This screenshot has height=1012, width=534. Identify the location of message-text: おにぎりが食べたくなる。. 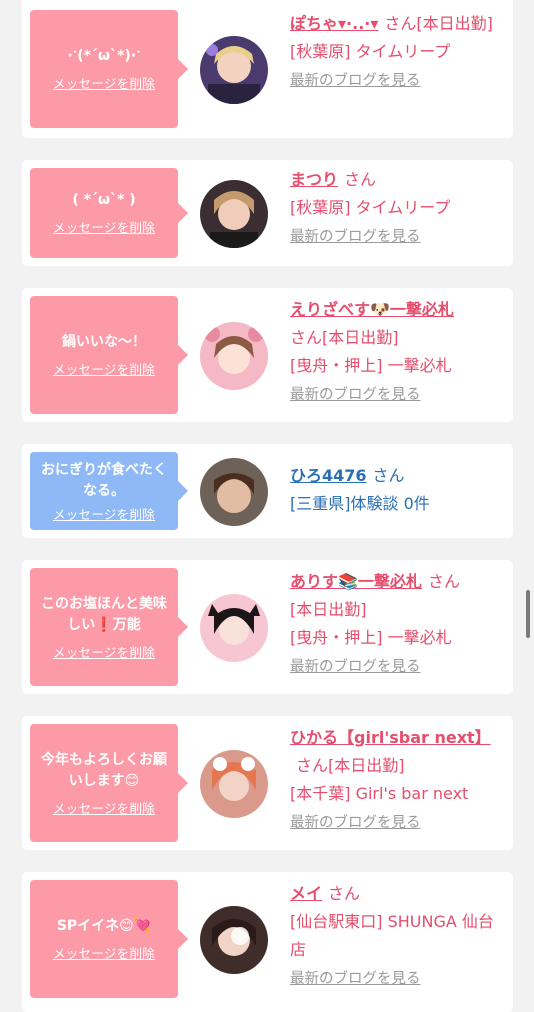
(104, 480).